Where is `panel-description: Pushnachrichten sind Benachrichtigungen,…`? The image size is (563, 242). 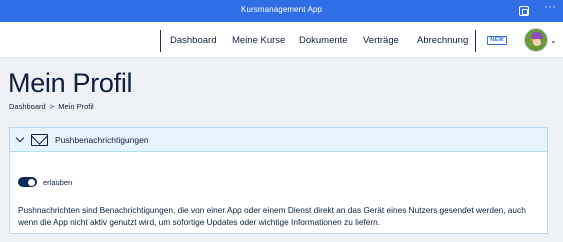
panel-description: Pushnachrichten sind Benachrichtigungen,… is located at coordinates (272, 216).